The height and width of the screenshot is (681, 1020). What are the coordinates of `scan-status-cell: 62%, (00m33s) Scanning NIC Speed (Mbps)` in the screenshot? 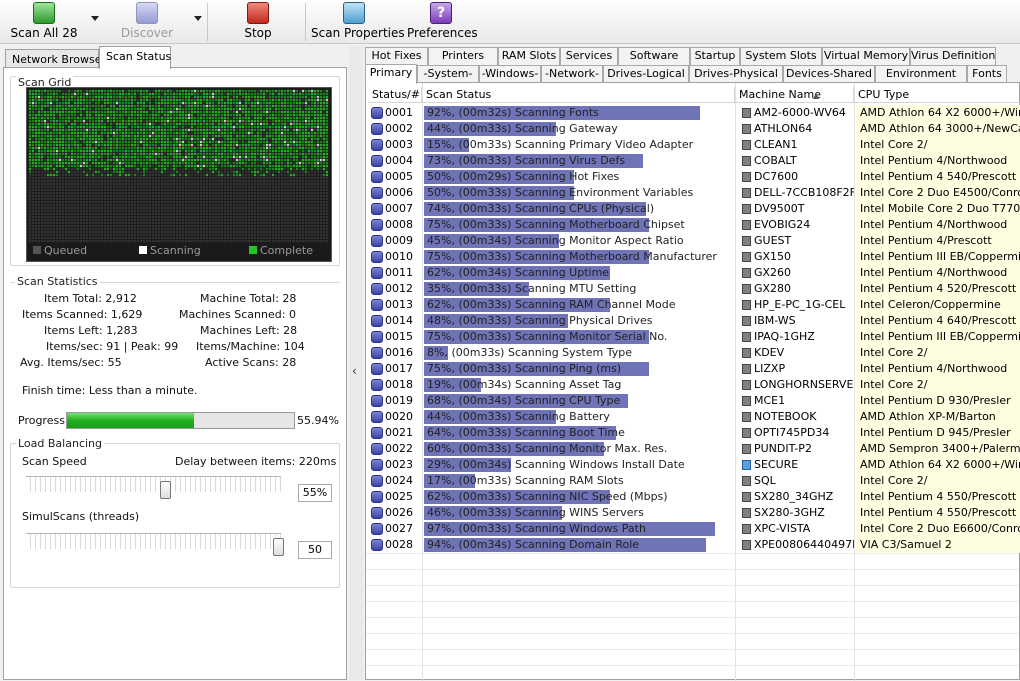 It's located at (579, 497).